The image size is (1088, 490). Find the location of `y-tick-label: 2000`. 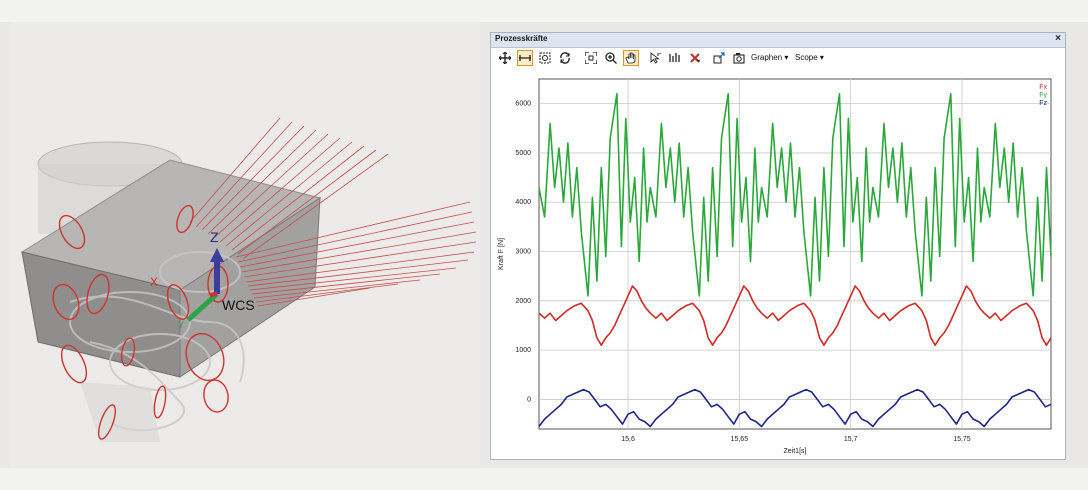

y-tick-label: 2000 is located at coordinates (523, 301).